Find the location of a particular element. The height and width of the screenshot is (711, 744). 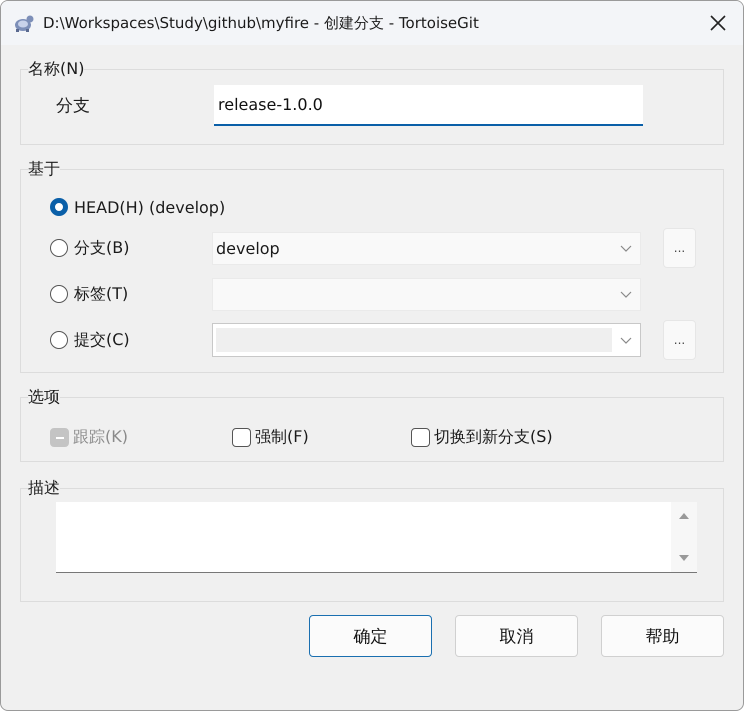

scrollbar is located at coordinates (684, 537).